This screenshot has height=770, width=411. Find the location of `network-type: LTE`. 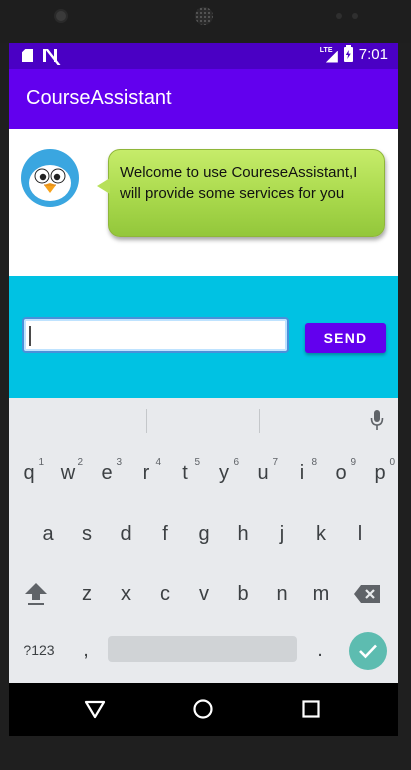

network-type: LTE is located at coordinates (326, 50).